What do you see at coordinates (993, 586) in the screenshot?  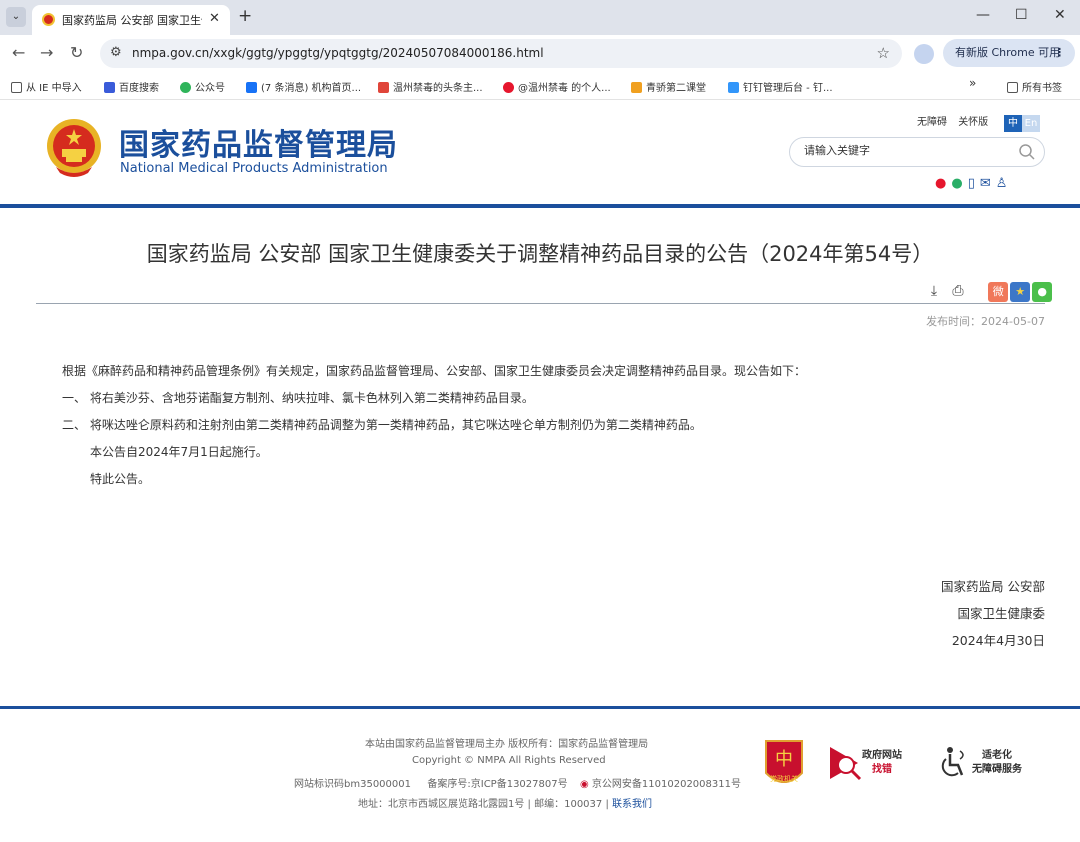 I see `signature-agencies: 国家药监局 公安部` at bounding box center [993, 586].